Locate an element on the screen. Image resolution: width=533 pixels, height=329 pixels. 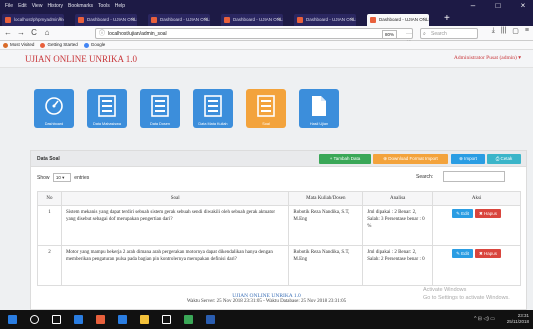
close-window-button: × is located at coordinates (523, 6).